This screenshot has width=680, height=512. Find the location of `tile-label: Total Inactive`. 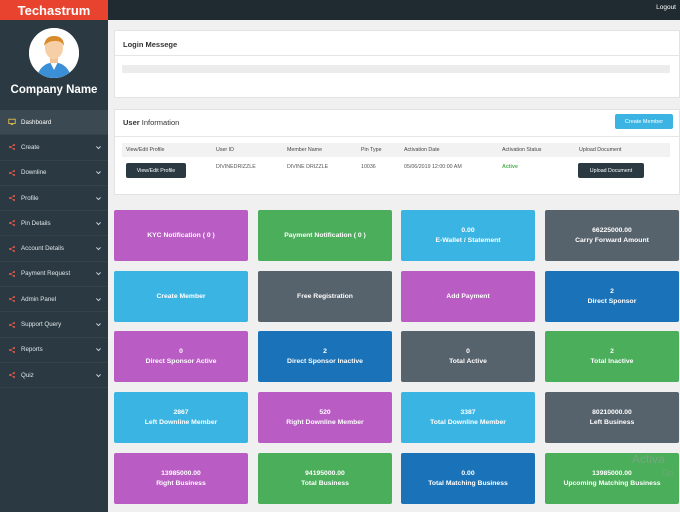

tile-label: Total Inactive is located at coordinates (612, 361).